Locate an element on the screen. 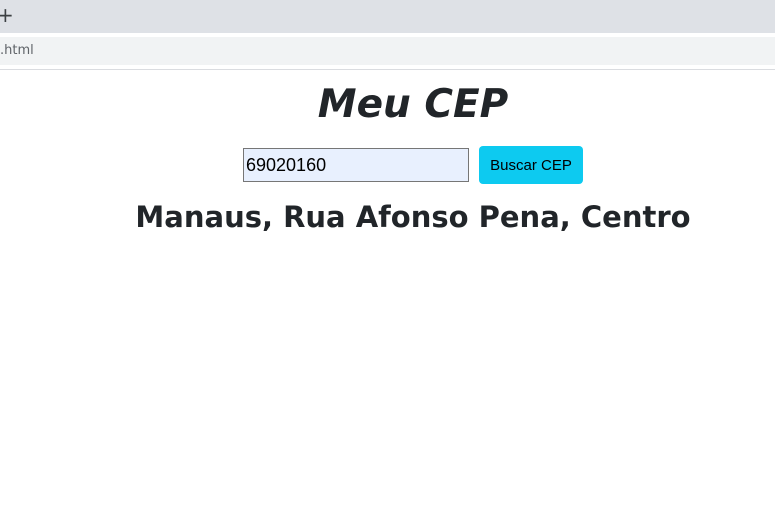  browser-tab-strip: + is located at coordinates (387, 16).